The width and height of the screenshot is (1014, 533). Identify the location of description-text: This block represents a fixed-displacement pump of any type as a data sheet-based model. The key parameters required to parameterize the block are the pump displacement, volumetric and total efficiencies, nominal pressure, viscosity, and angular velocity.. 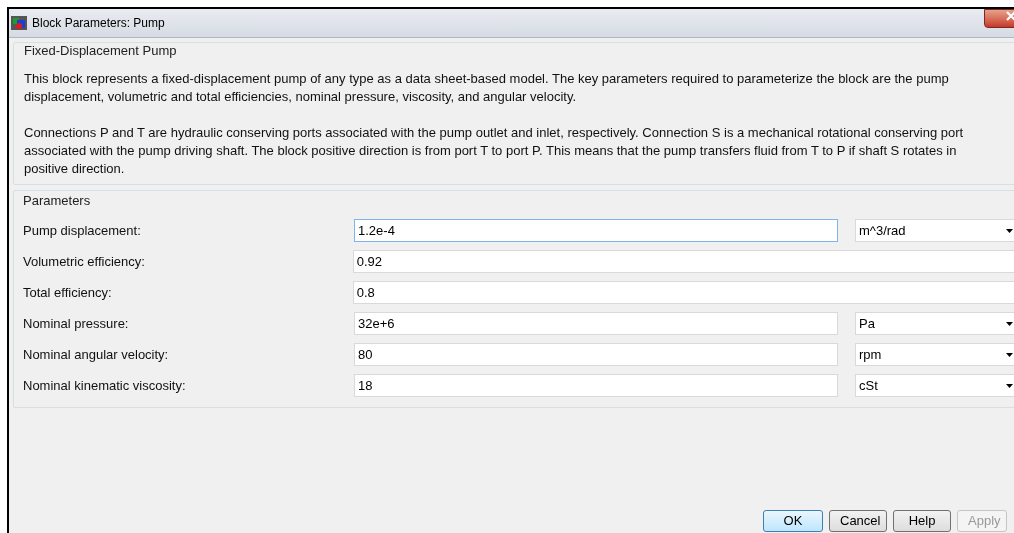
(487, 88).